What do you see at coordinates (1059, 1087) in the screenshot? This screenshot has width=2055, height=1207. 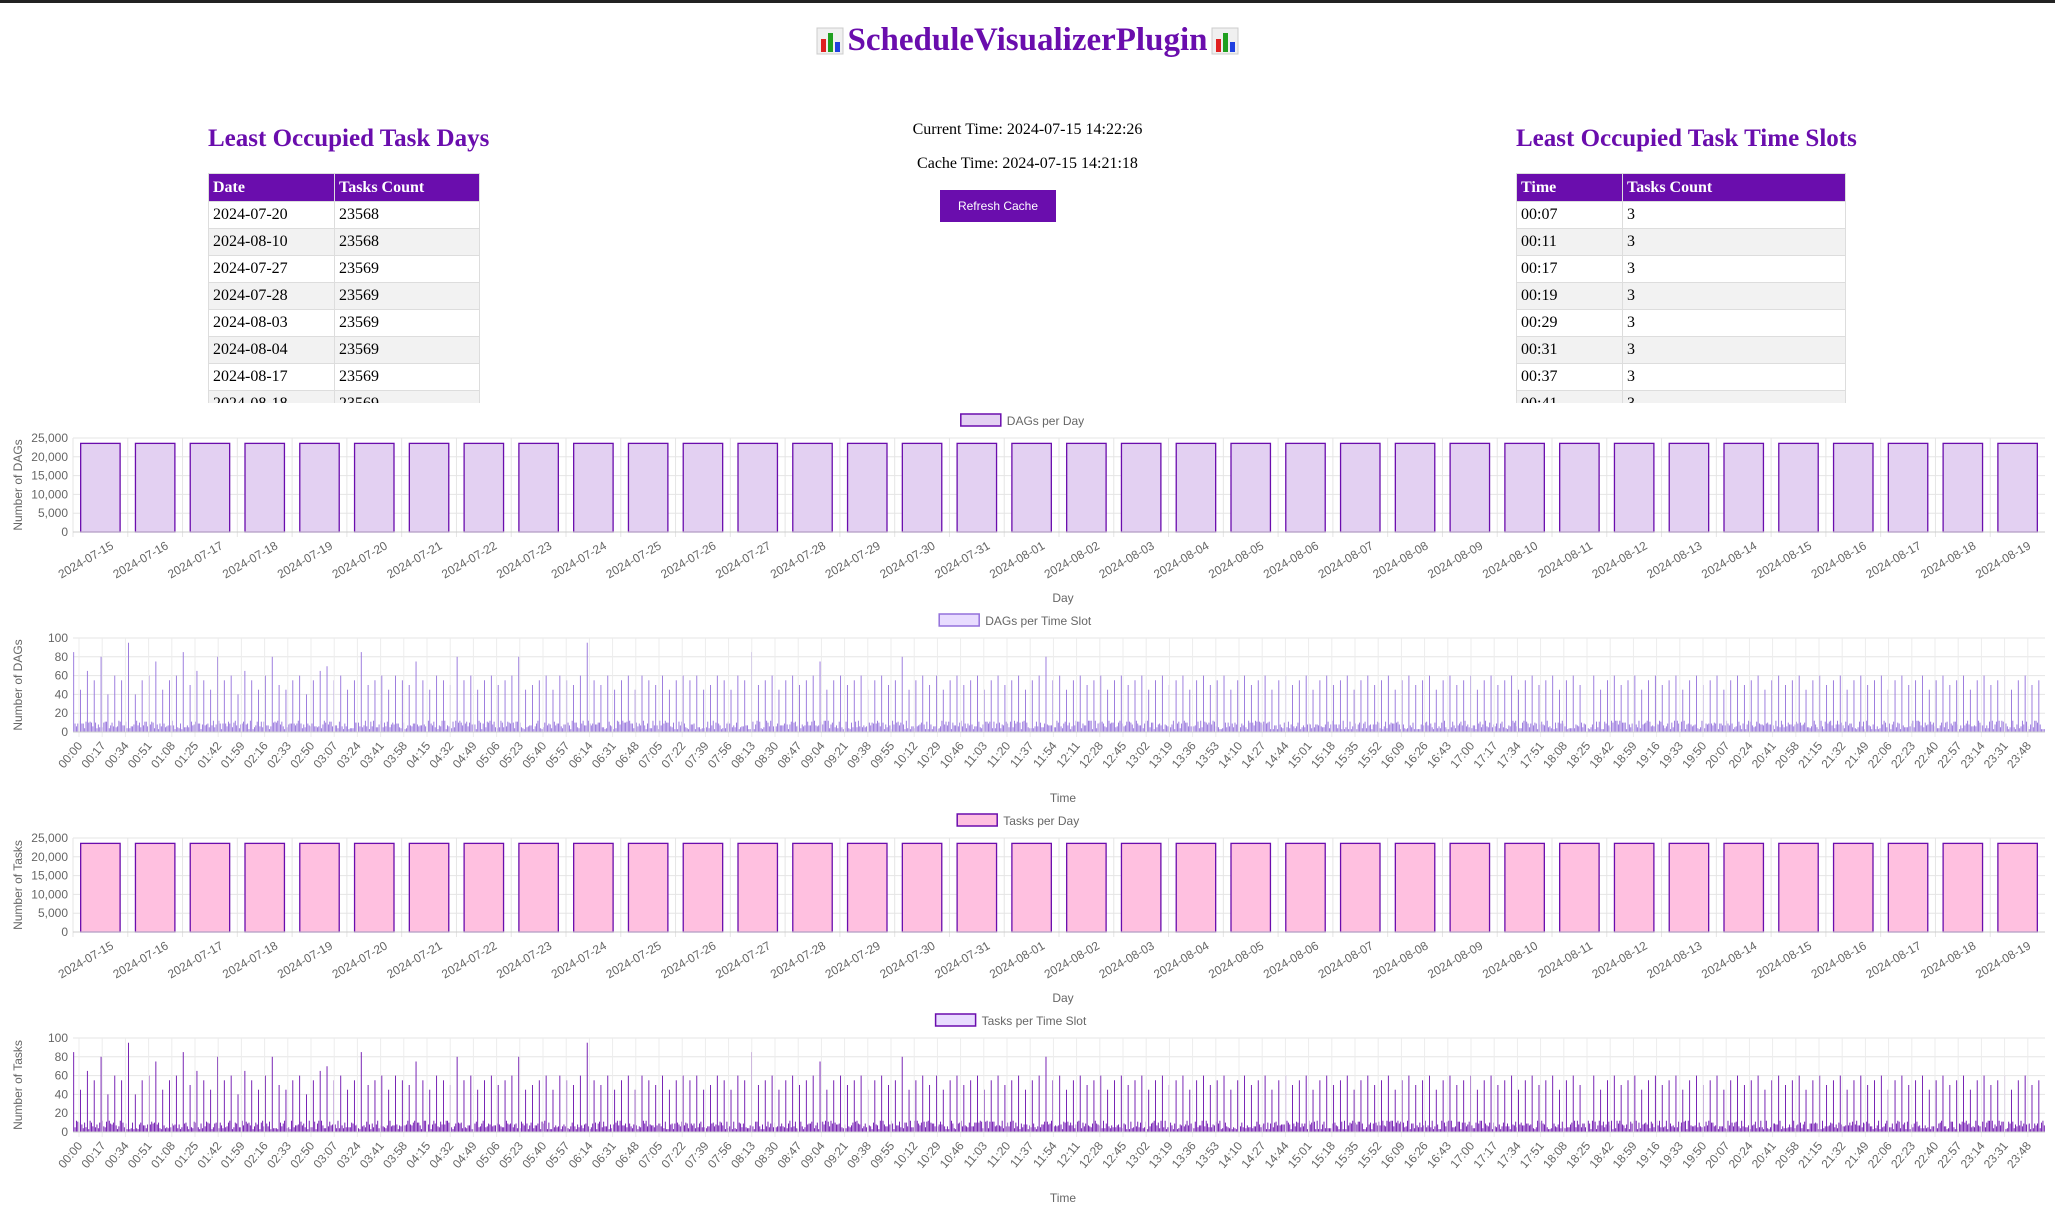 I see `bar-series` at bounding box center [1059, 1087].